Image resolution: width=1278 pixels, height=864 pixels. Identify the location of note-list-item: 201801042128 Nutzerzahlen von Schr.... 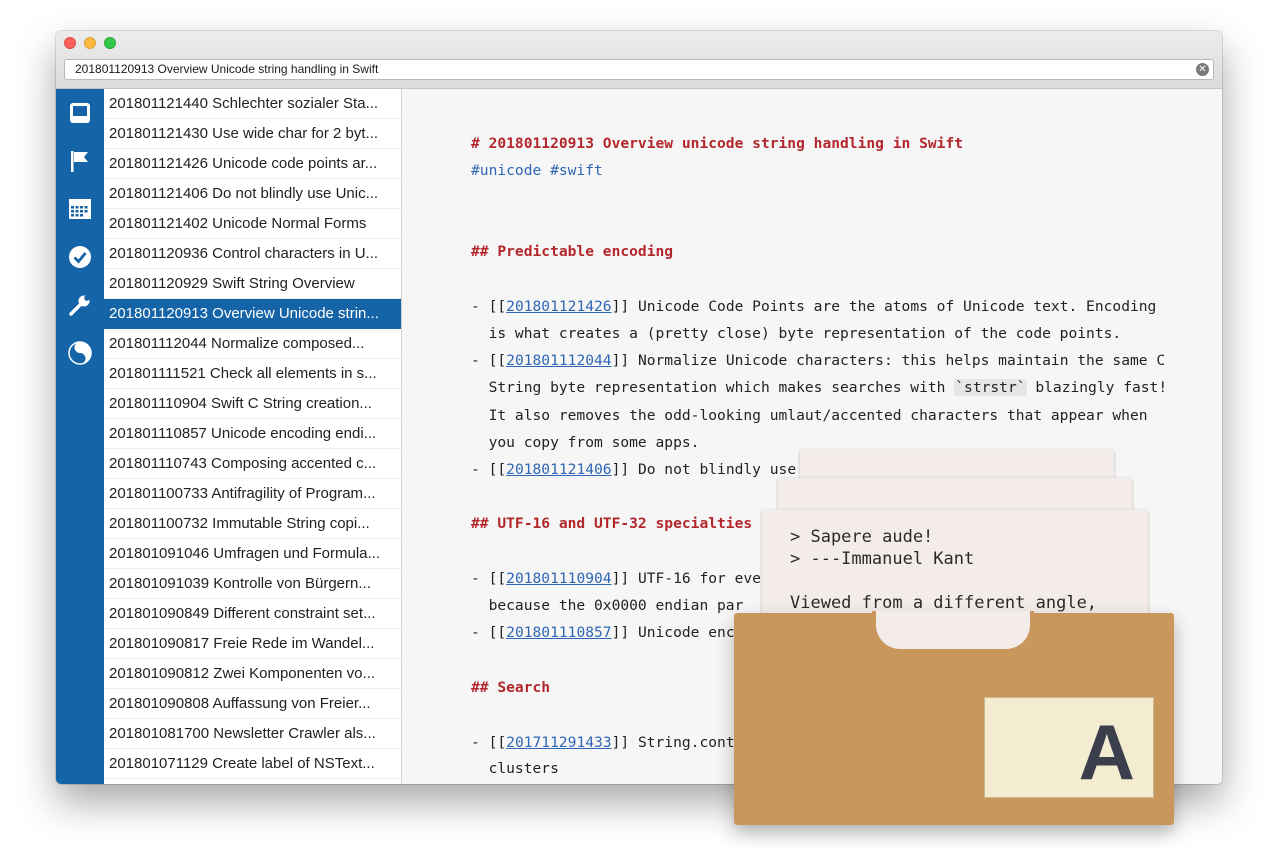
(252, 781).